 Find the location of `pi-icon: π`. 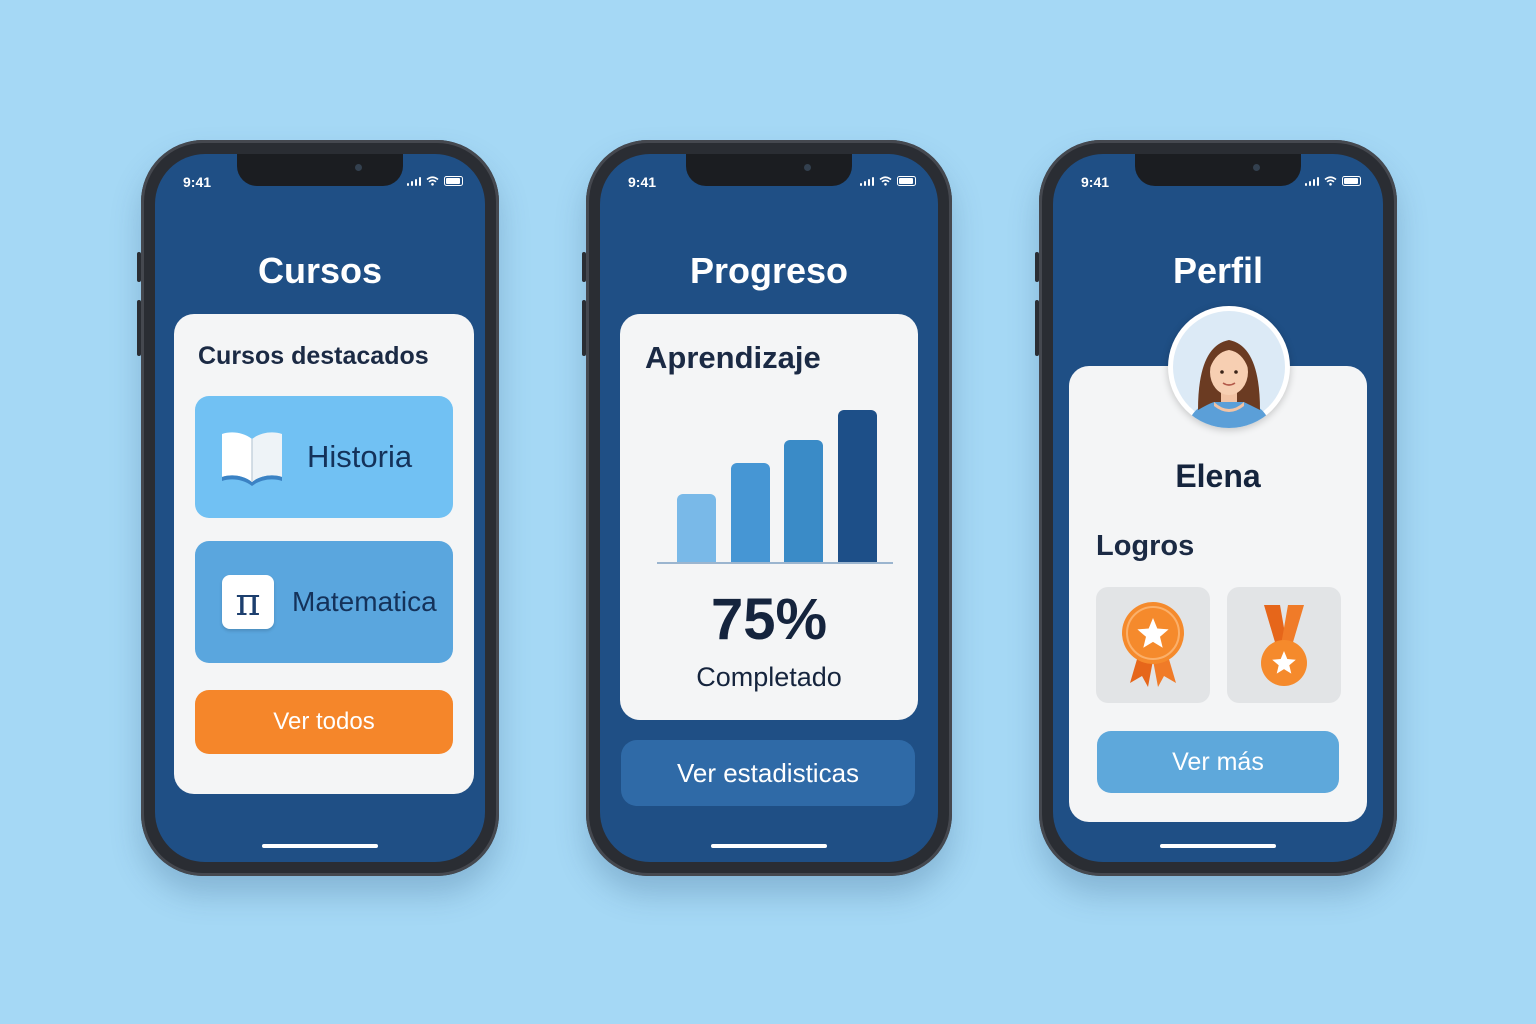

pi-icon: π is located at coordinates (248, 602).